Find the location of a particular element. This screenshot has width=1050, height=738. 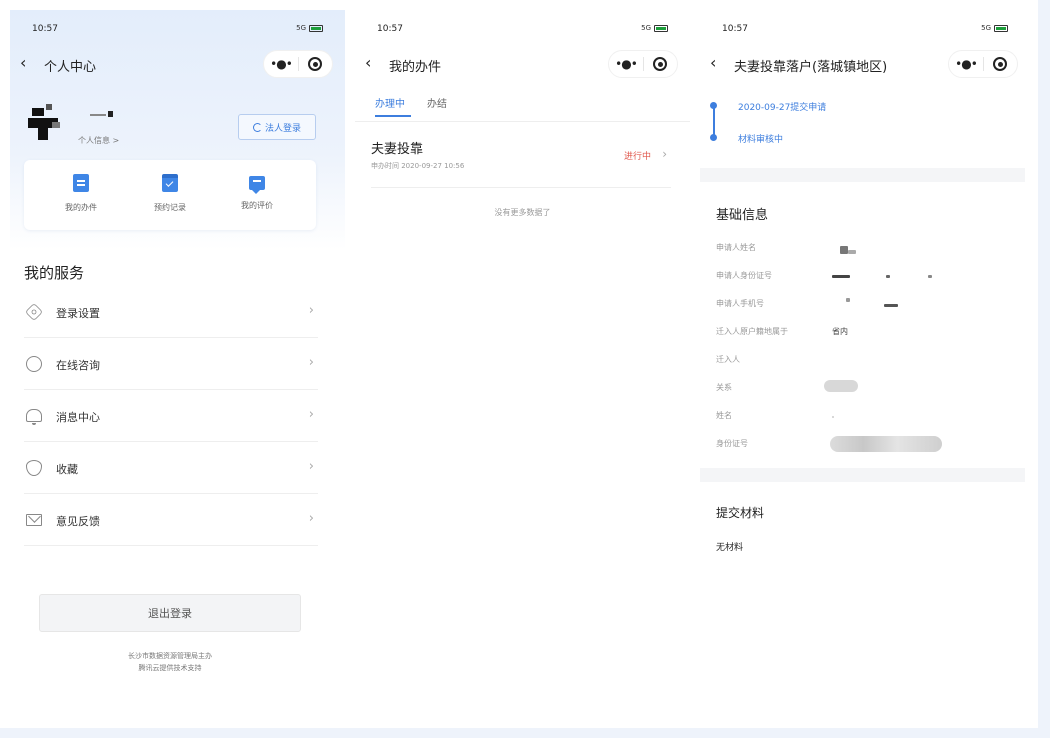

service-list: 登录设置 › 在线咨询 › 消息中心 › 收藏 › 意见反馈 › is located at coordinates (171, 416).